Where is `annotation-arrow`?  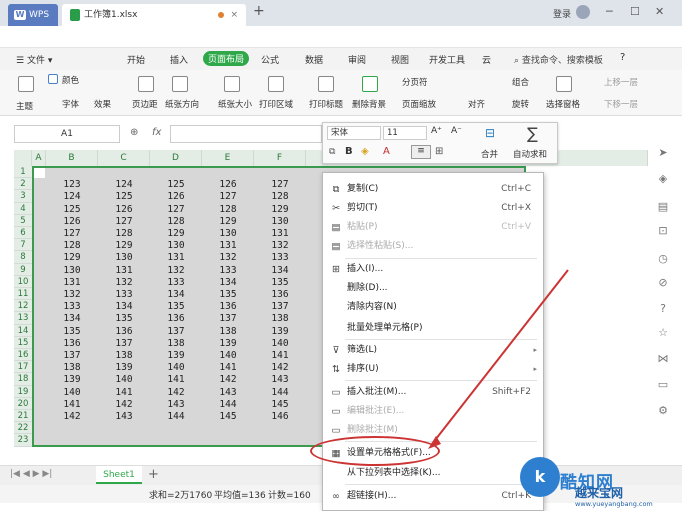
annotation-arrow is located at coordinates (498, 359).